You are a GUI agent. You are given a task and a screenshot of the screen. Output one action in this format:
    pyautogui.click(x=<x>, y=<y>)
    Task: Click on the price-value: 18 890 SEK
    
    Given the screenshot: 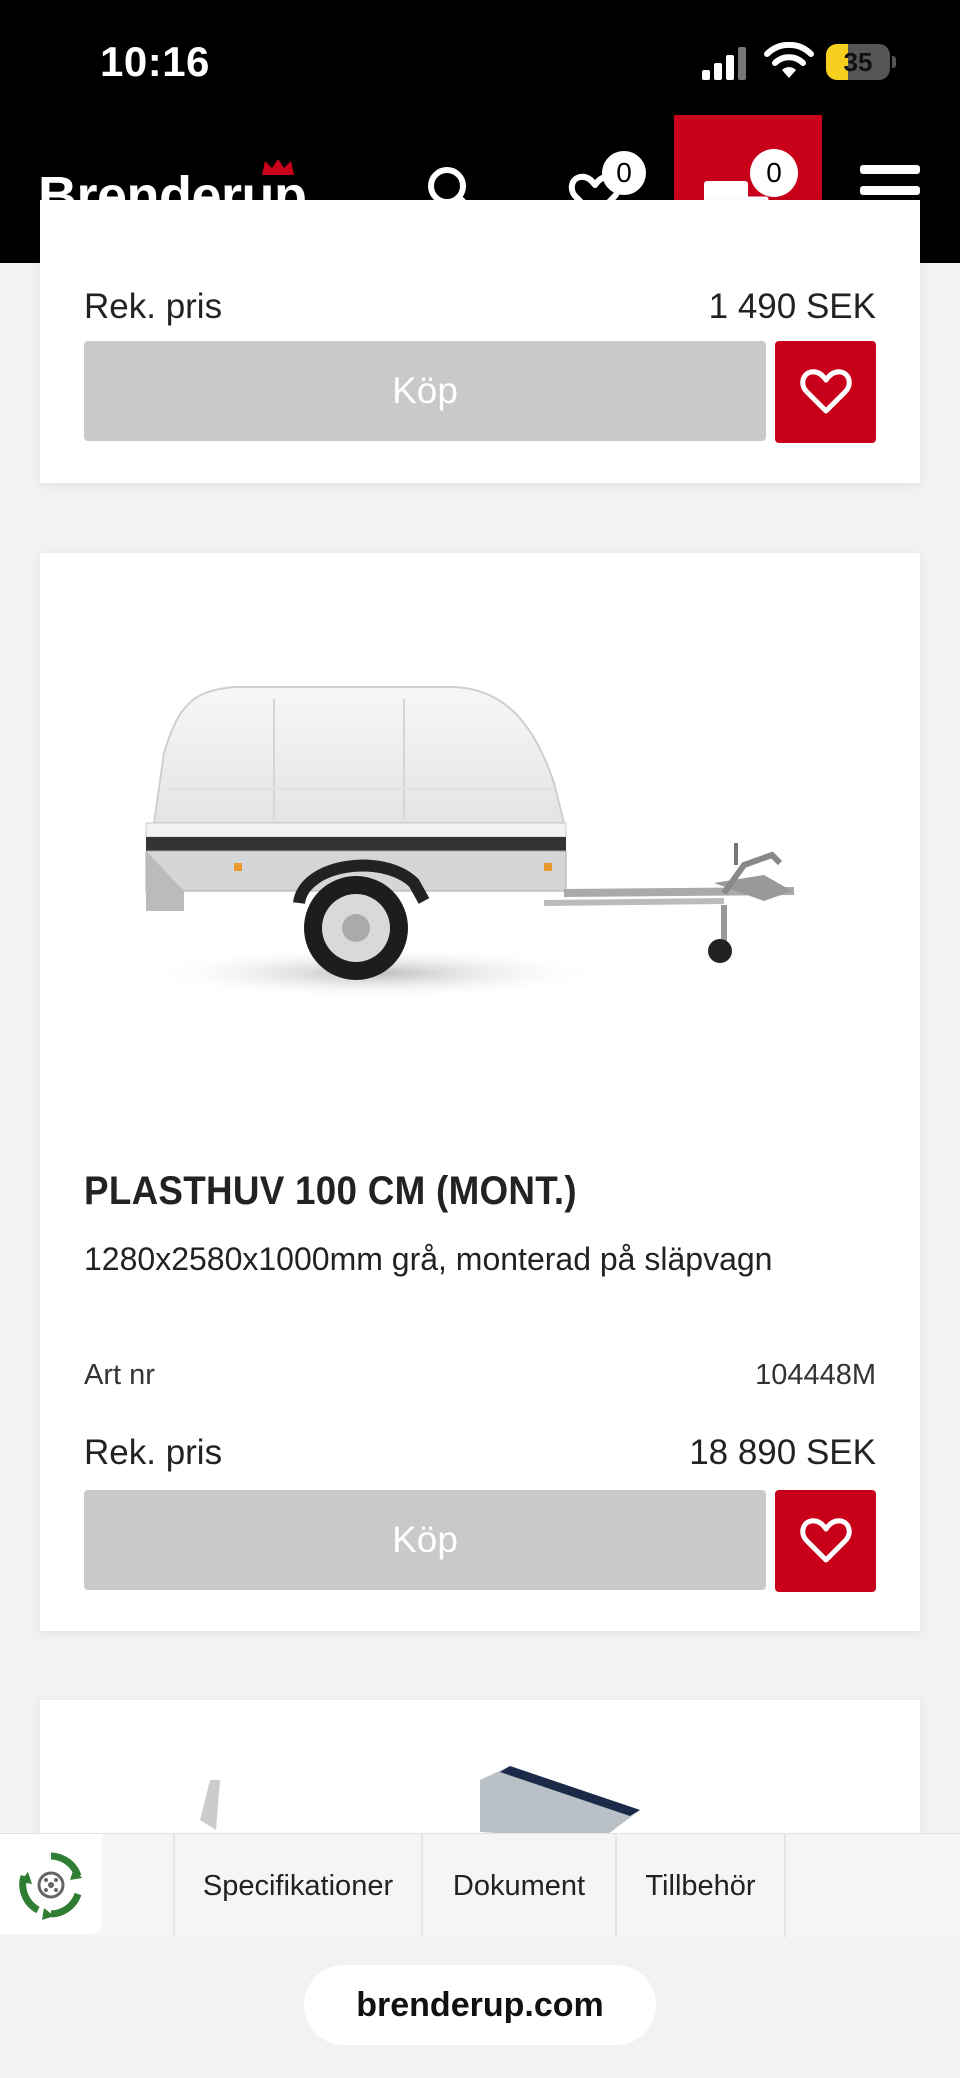 What is the action you would take?
    pyautogui.click(x=782, y=1452)
    